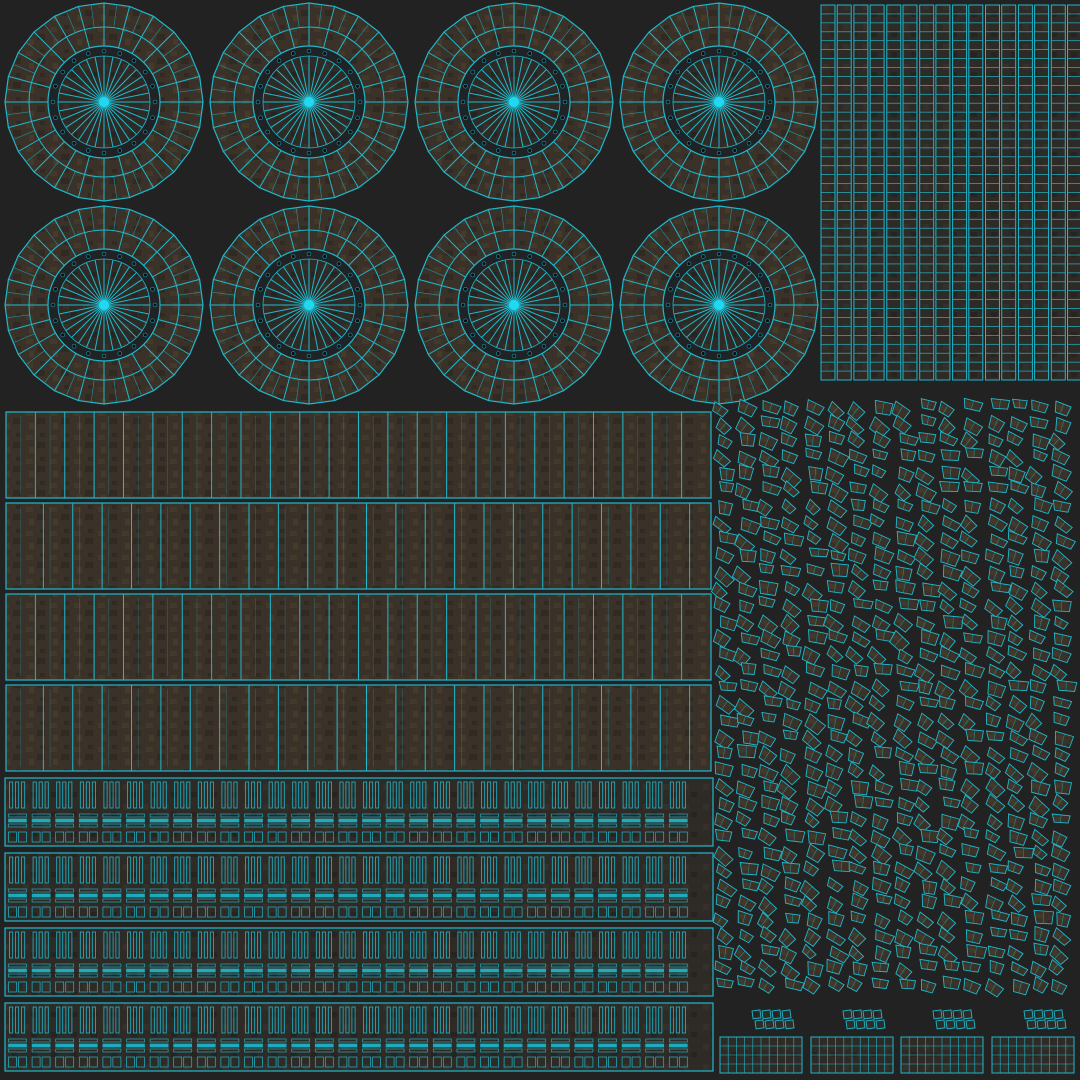 The width and height of the screenshot is (1080, 1080). I want to click on wheel-center-dot, so click(514, 305).